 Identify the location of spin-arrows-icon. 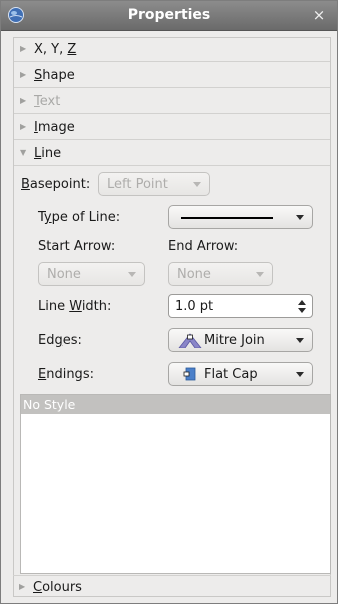
(302, 306).